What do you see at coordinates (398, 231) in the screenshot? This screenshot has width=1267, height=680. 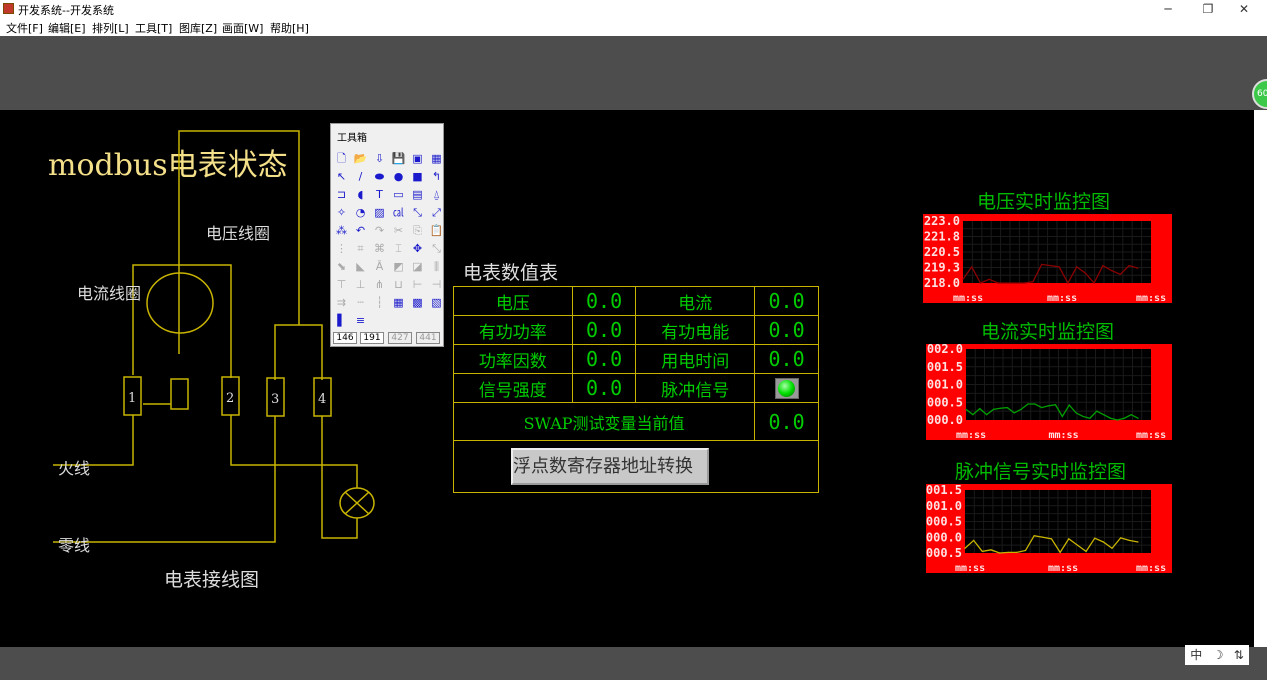 I see `cut-icon: ✂` at bounding box center [398, 231].